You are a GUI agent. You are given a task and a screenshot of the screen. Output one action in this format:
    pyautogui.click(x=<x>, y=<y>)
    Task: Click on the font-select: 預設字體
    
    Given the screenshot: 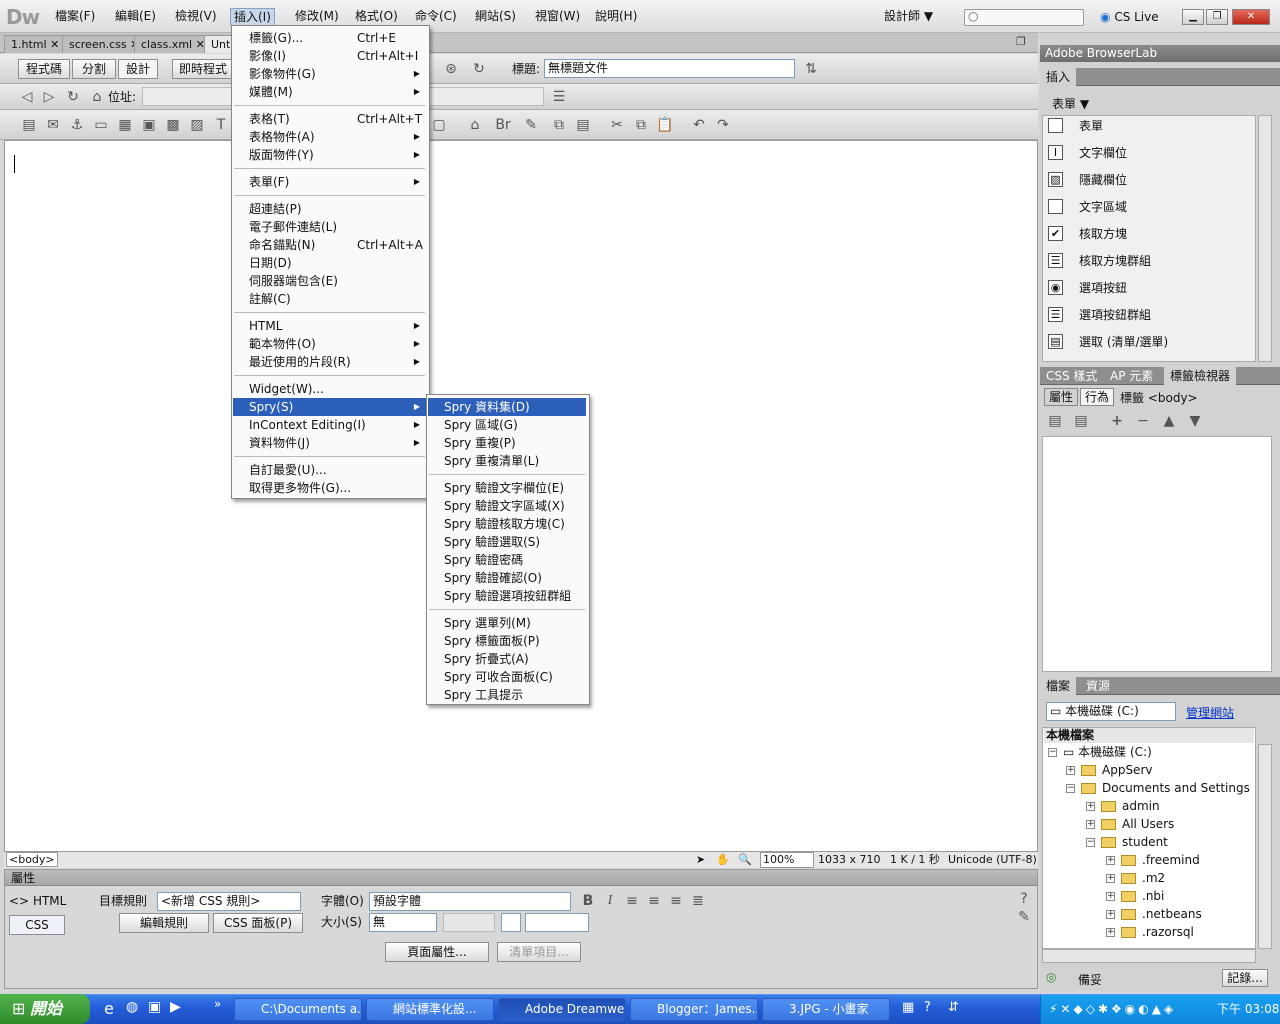 What is the action you would take?
    pyautogui.click(x=470, y=901)
    